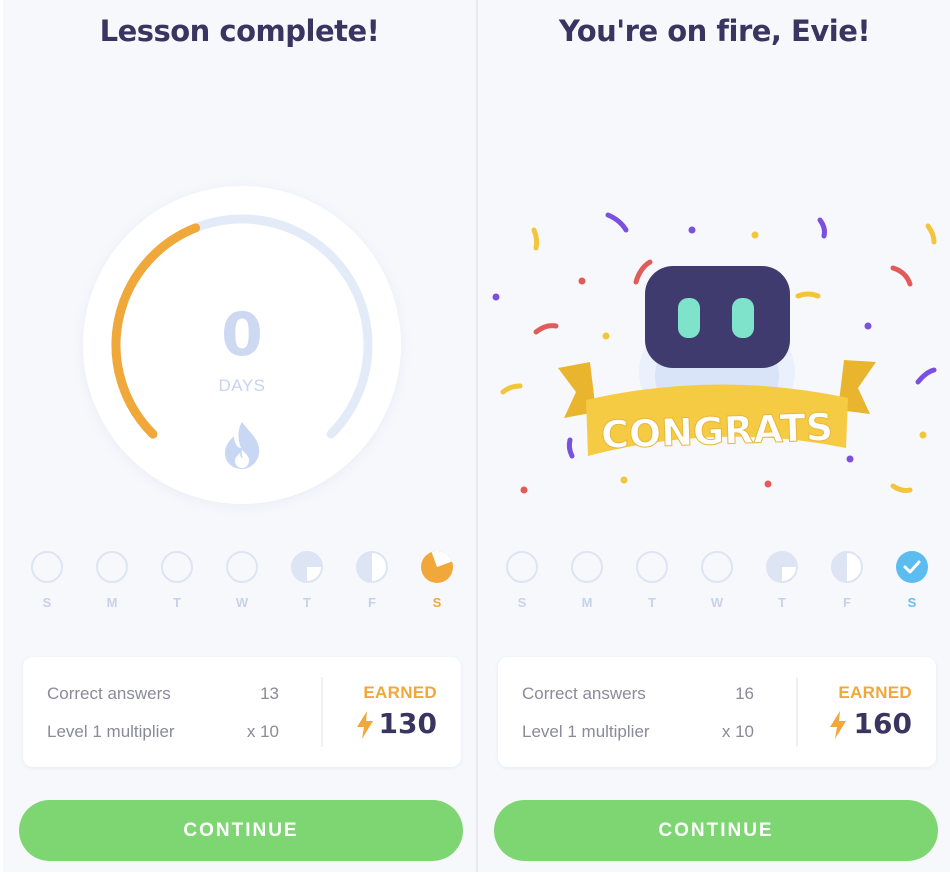  What do you see at coordinates (269, 693) in the screenshot?
I see `correct-answers-value: 13` at bounding box center [269, 693].